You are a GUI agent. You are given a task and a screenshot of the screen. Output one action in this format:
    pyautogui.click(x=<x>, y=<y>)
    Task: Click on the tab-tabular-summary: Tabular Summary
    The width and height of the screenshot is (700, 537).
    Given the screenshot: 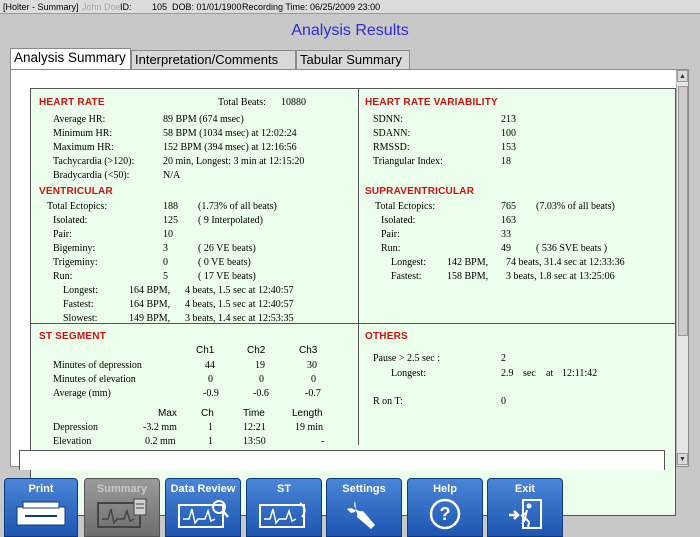 What is the action you would take?
    pyautogui.click(x=353, y=60)
    